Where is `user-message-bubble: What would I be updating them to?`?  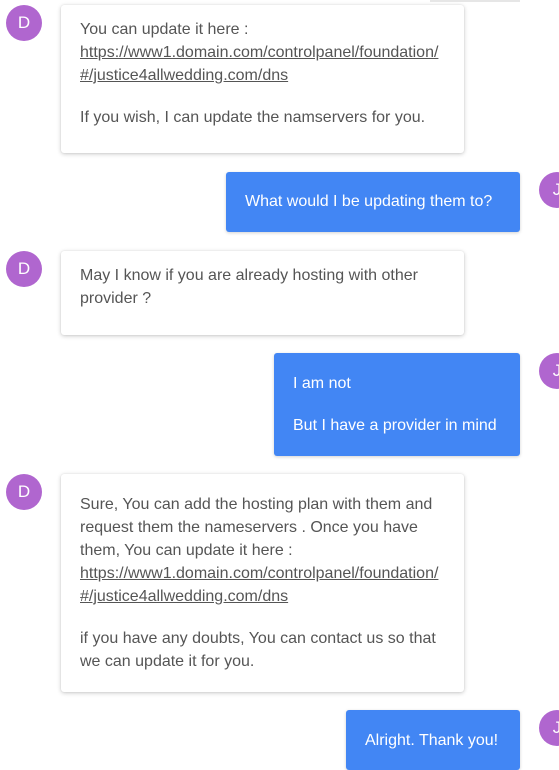
user-message-bubble: What would I be updating them to? is located at coordinates (373, 202).